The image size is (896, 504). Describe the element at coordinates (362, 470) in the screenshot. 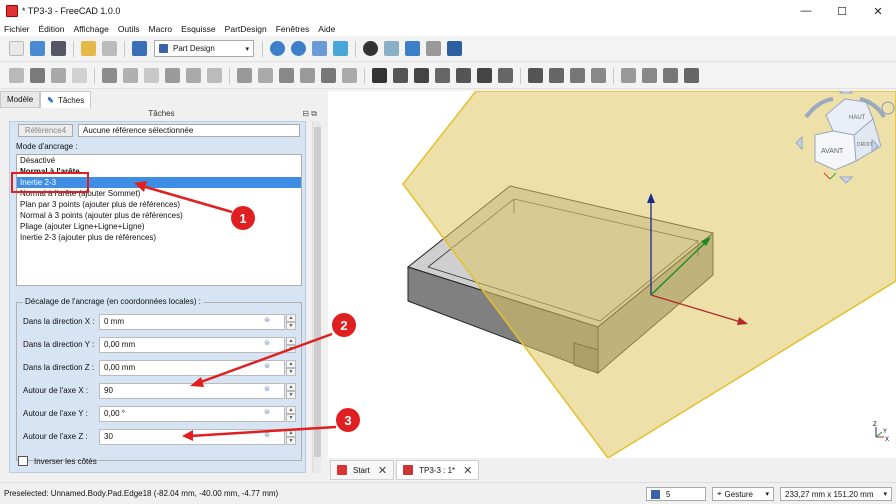

I see `tab-start: Start ✕` at that location.